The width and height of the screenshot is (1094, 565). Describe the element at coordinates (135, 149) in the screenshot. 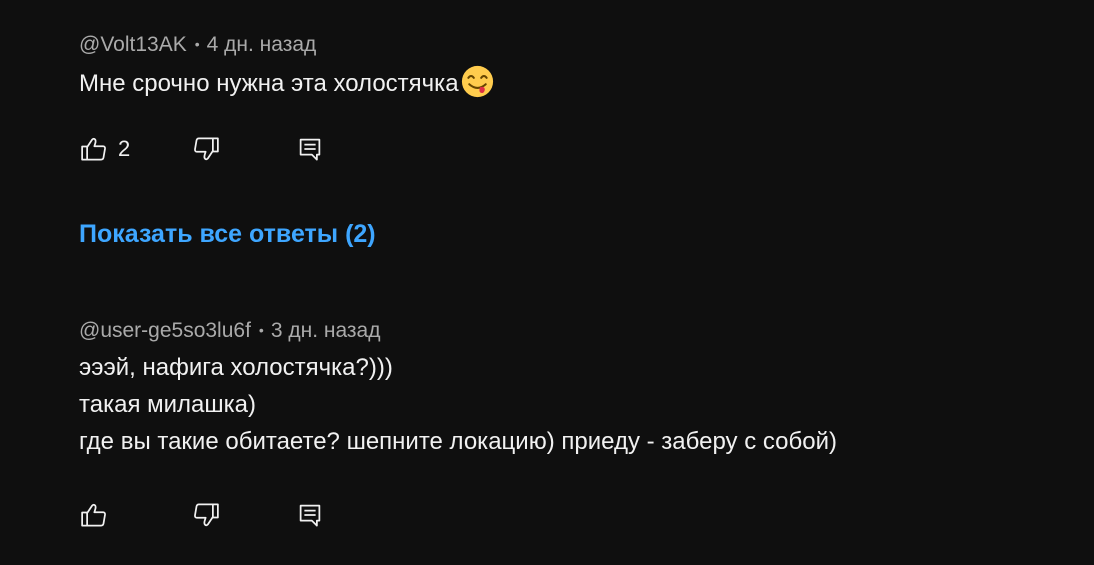

I see `like-button: 2` at that location.